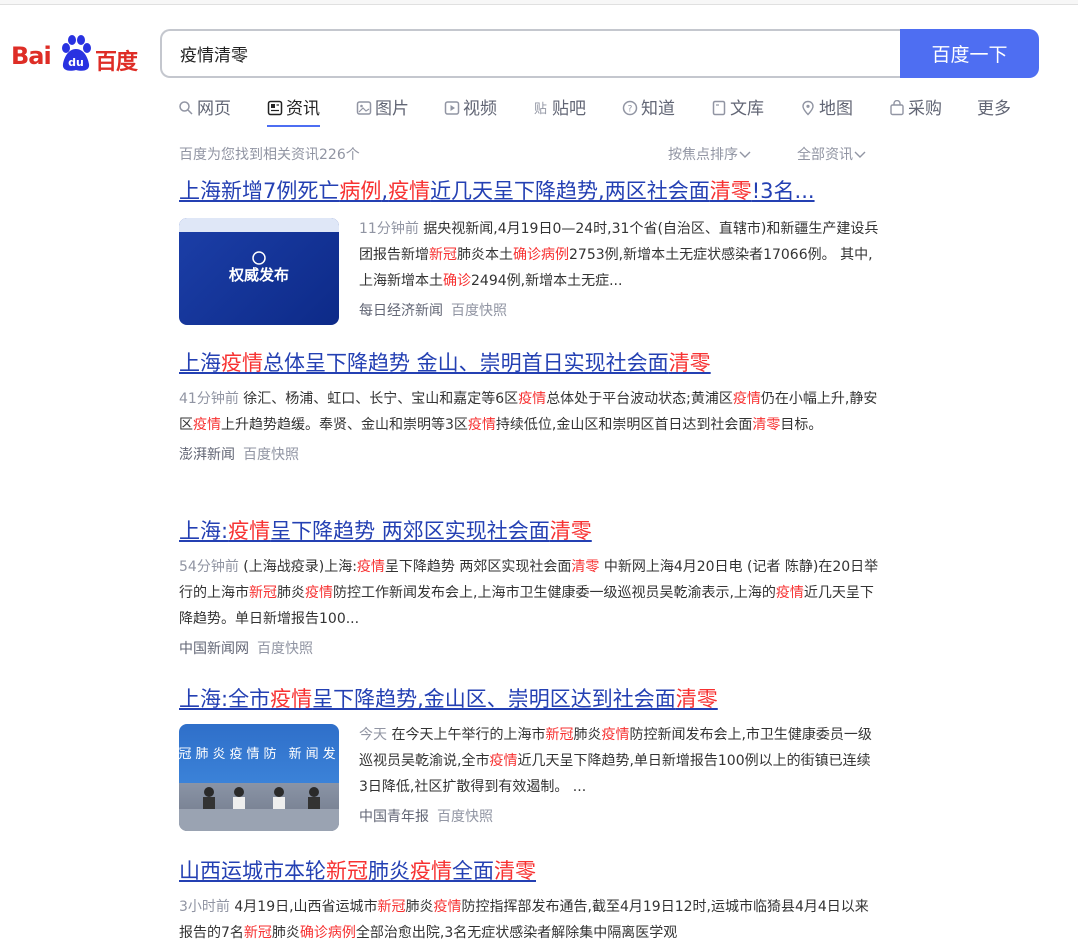  What do you see at coordinates (925, 109) in the screenshot?
I see `tab-label: 采购` at bounding box center [925, 109].